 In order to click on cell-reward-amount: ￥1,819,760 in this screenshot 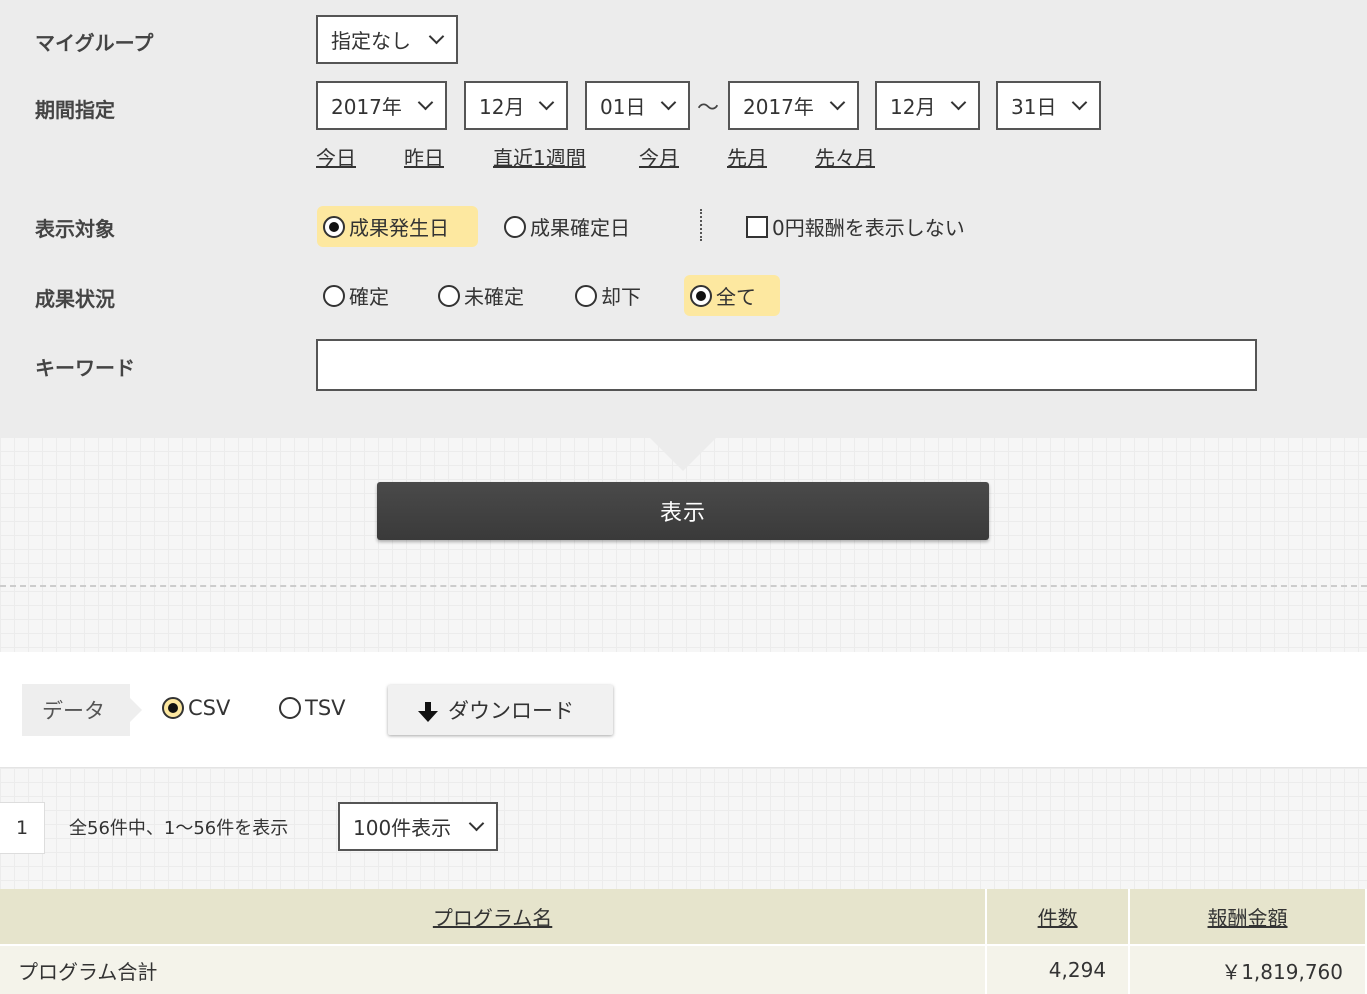, I will do `click(1248, 969)`.